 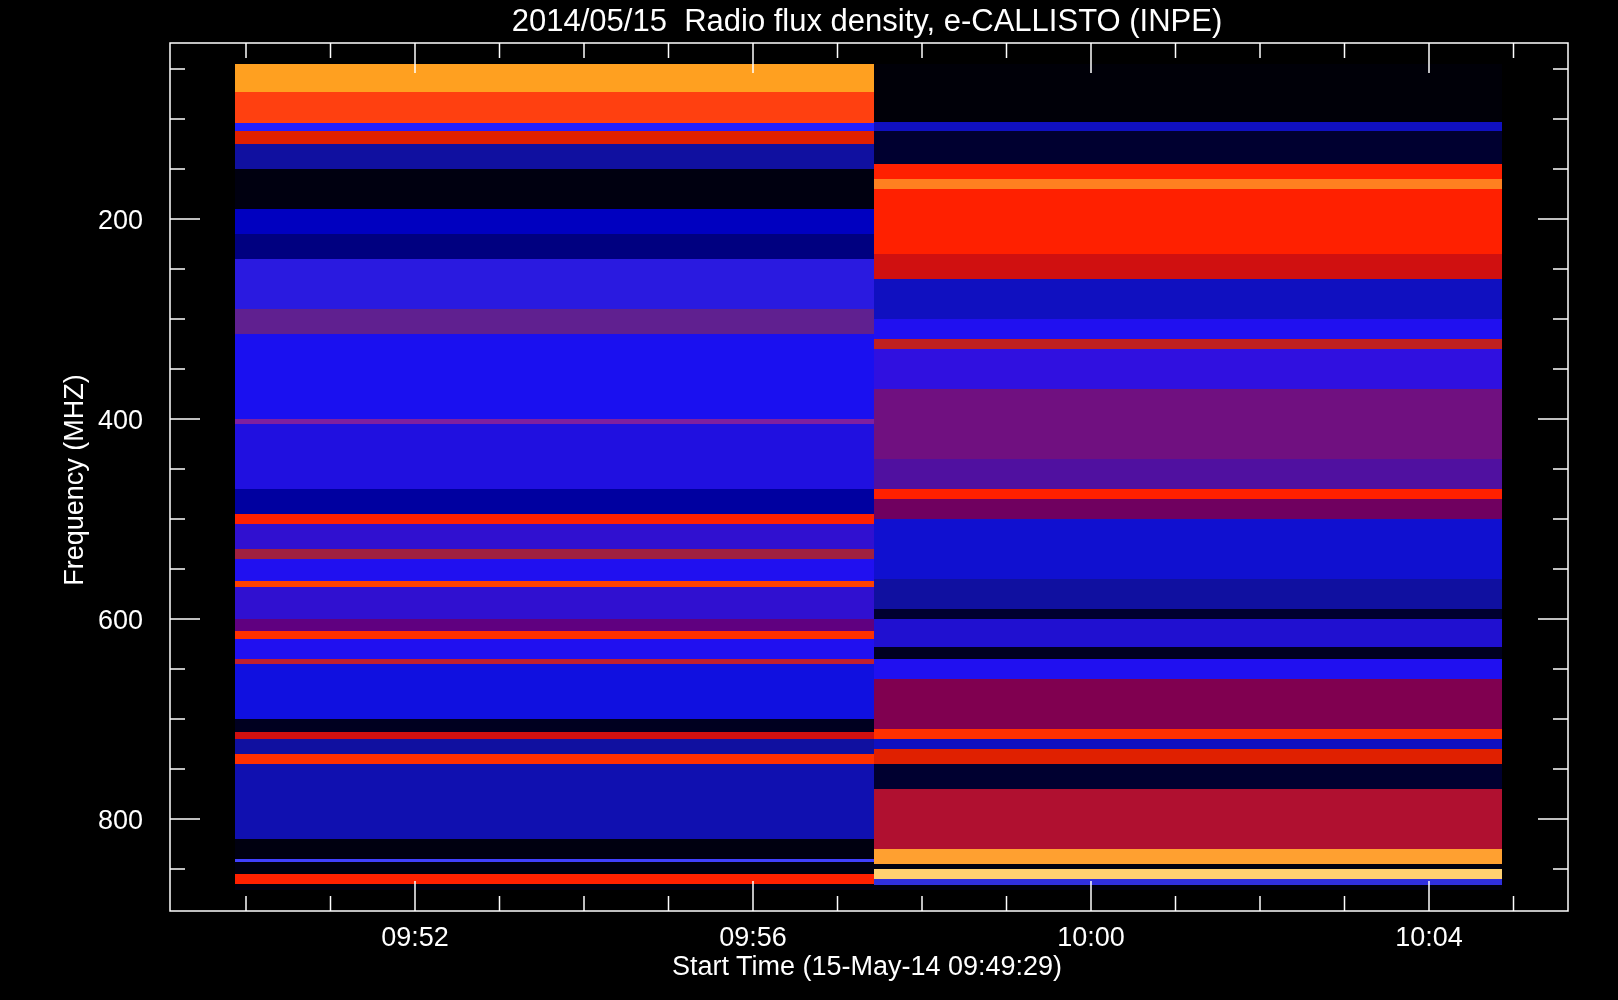 I want to click on tick-label: 200, so click(x=120, y=220).